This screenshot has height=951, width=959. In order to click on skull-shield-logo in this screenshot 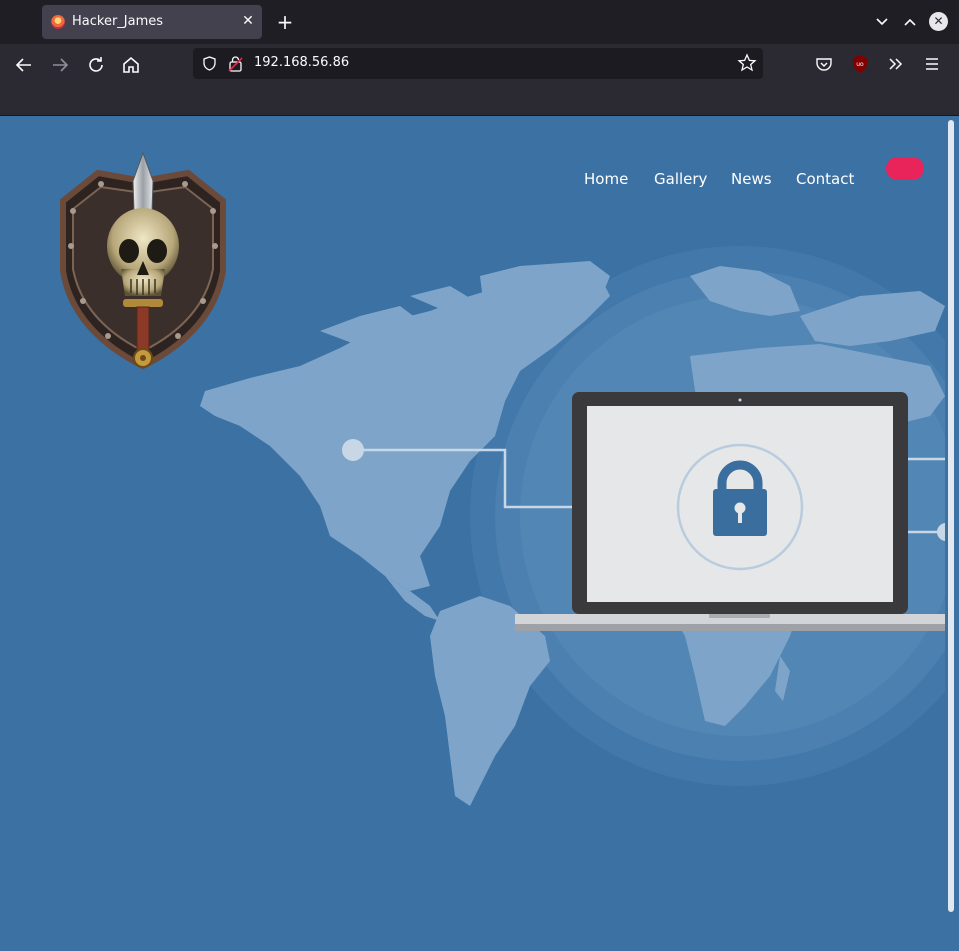, I will do `click(143, 268)`.